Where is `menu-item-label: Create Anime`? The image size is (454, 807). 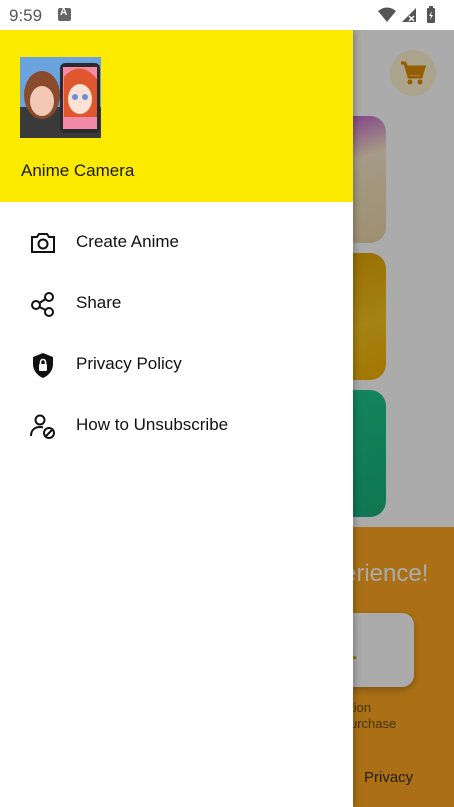 menu-item-label: Create Anime is located at coordinates (127, 241).